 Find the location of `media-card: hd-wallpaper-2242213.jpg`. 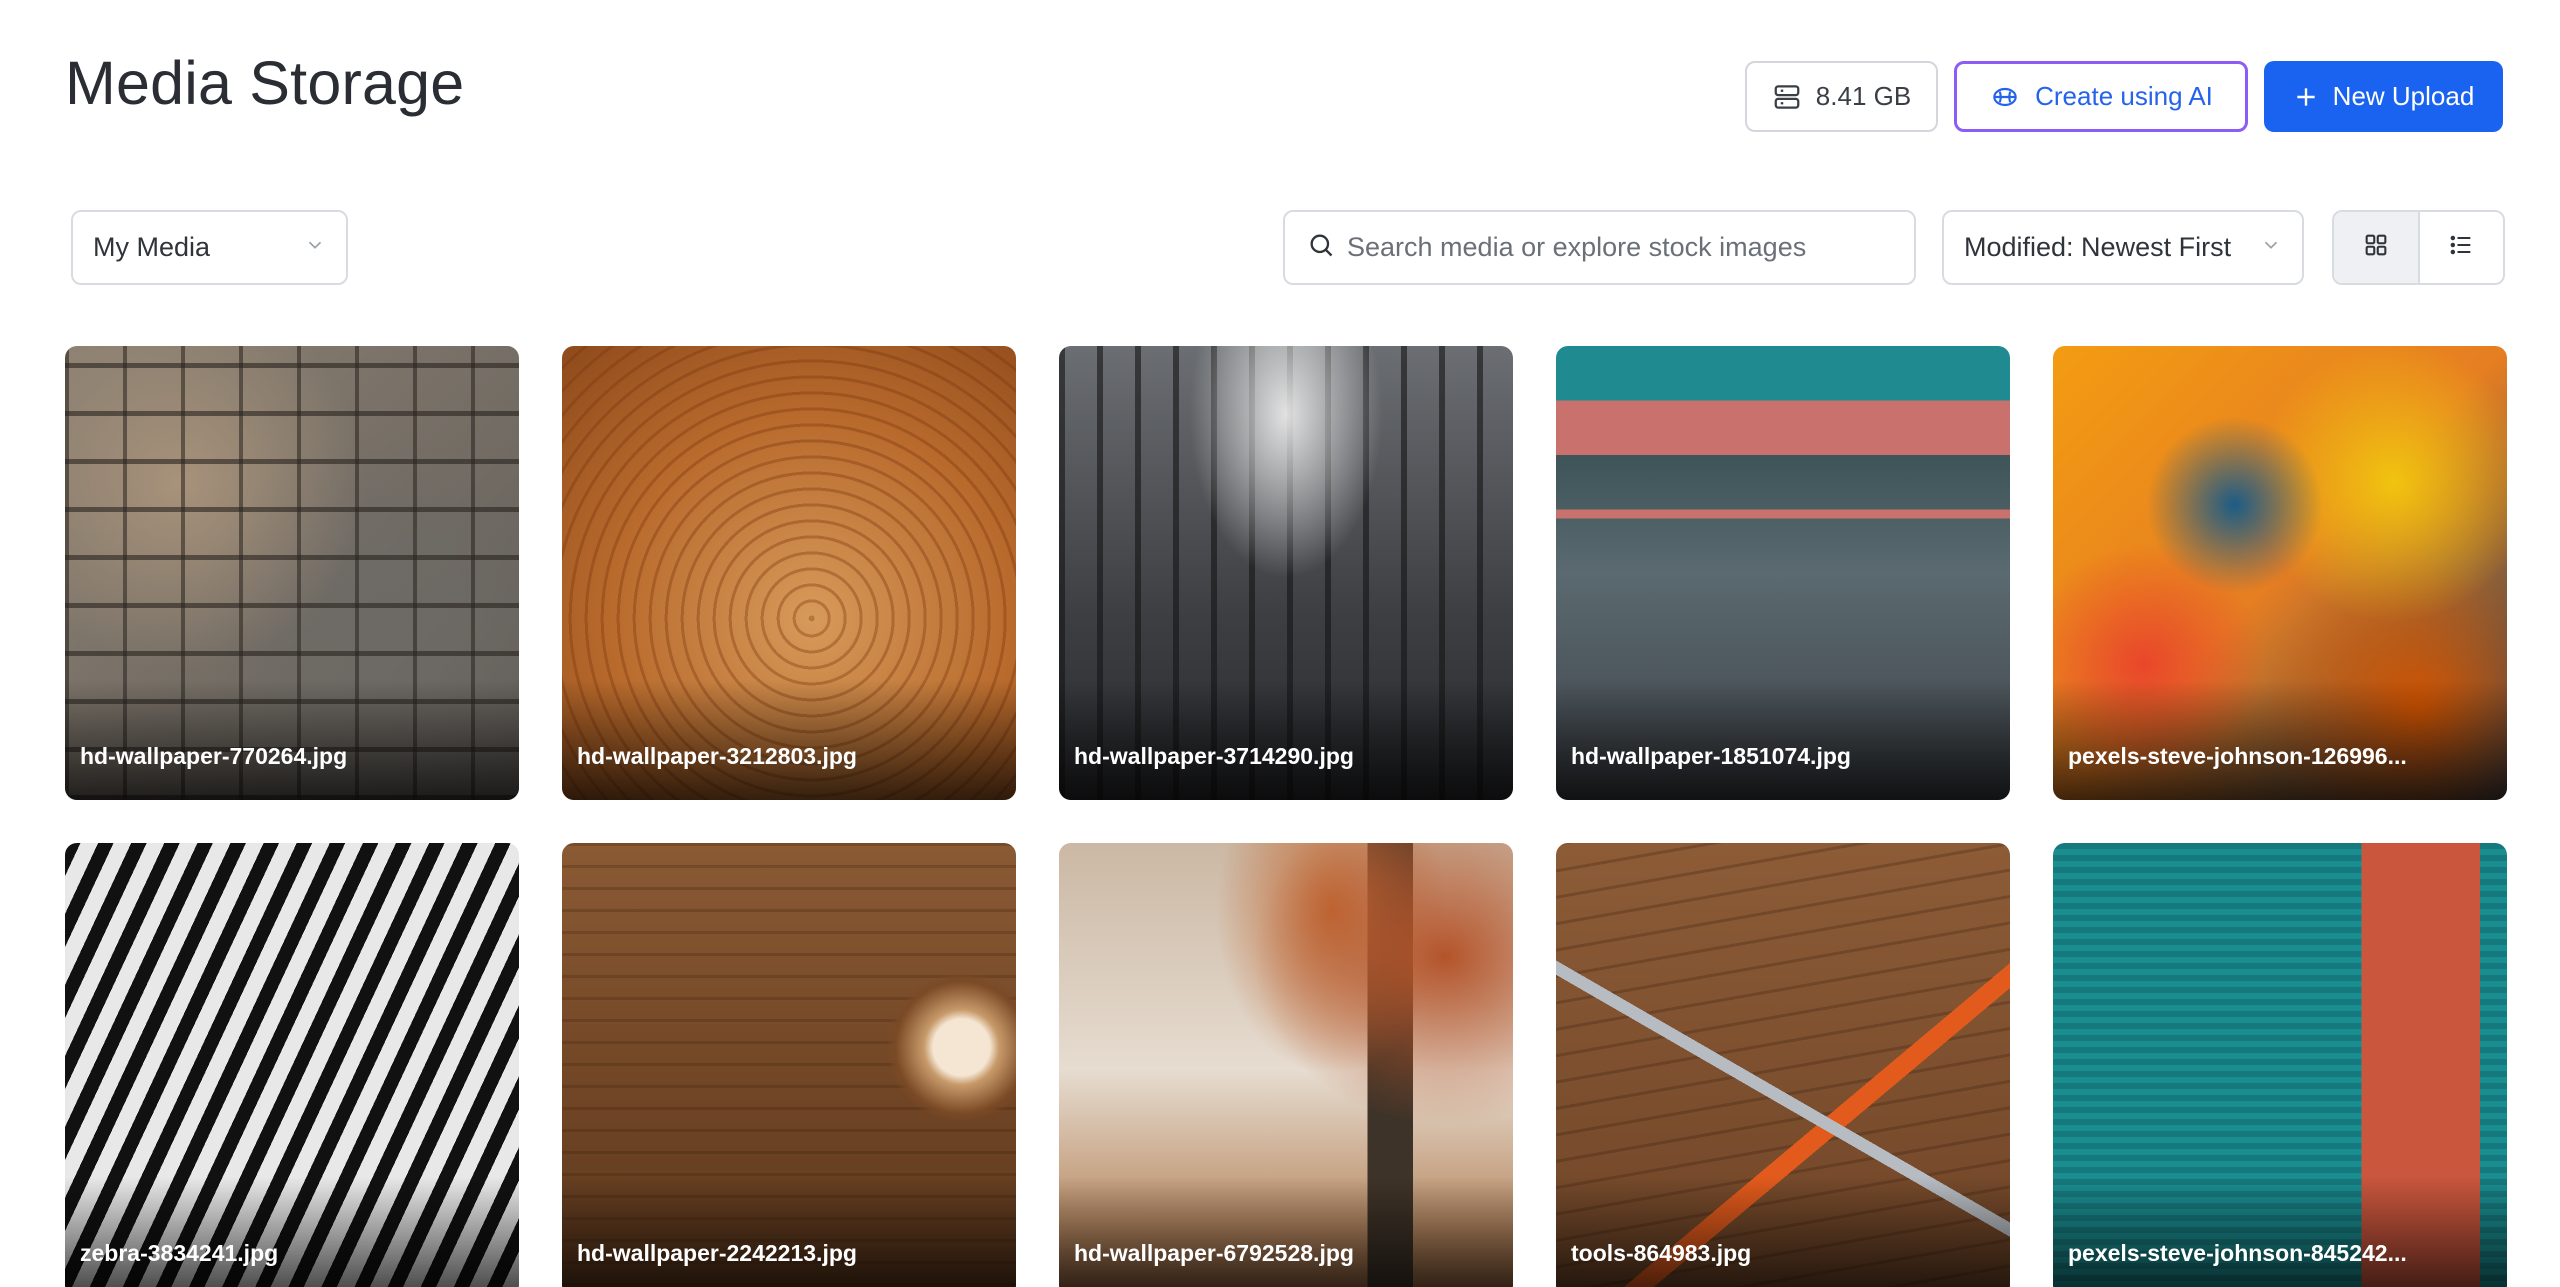

media-card: hd-wallpaper-2242213.jpg is located at coordinates (789, 1065).